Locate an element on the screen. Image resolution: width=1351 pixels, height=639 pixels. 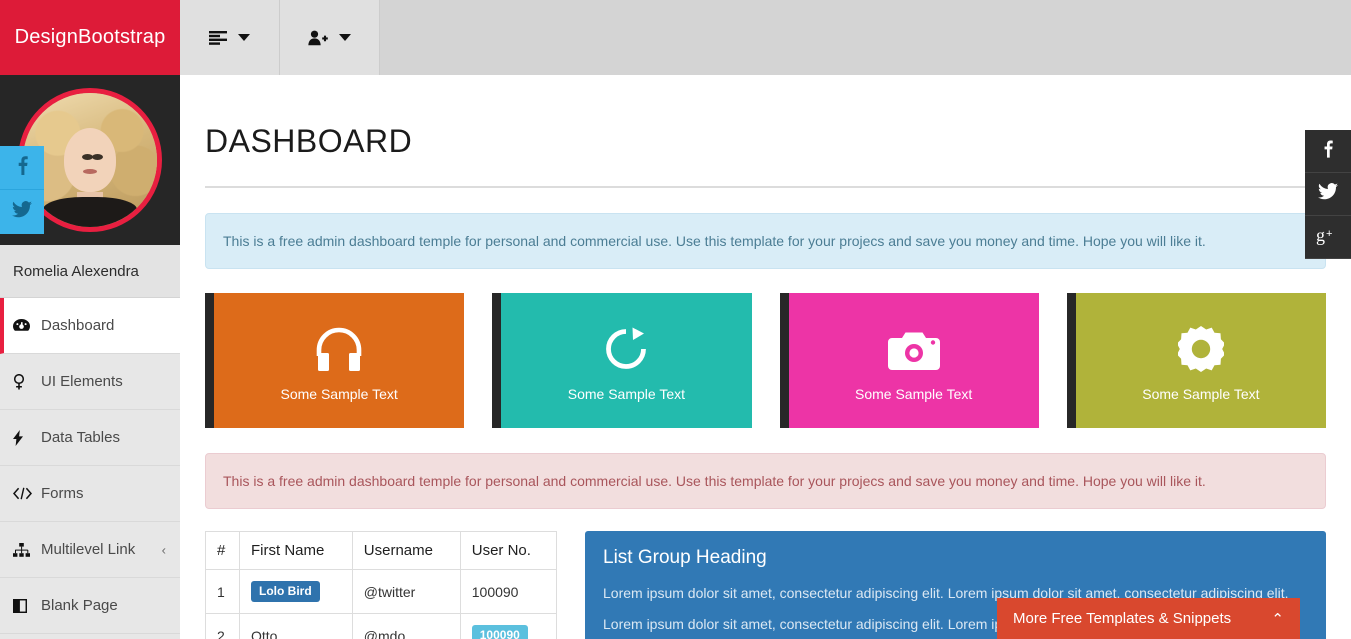
tile-camera: Some Sample Text is located at coordinates (909, 360).